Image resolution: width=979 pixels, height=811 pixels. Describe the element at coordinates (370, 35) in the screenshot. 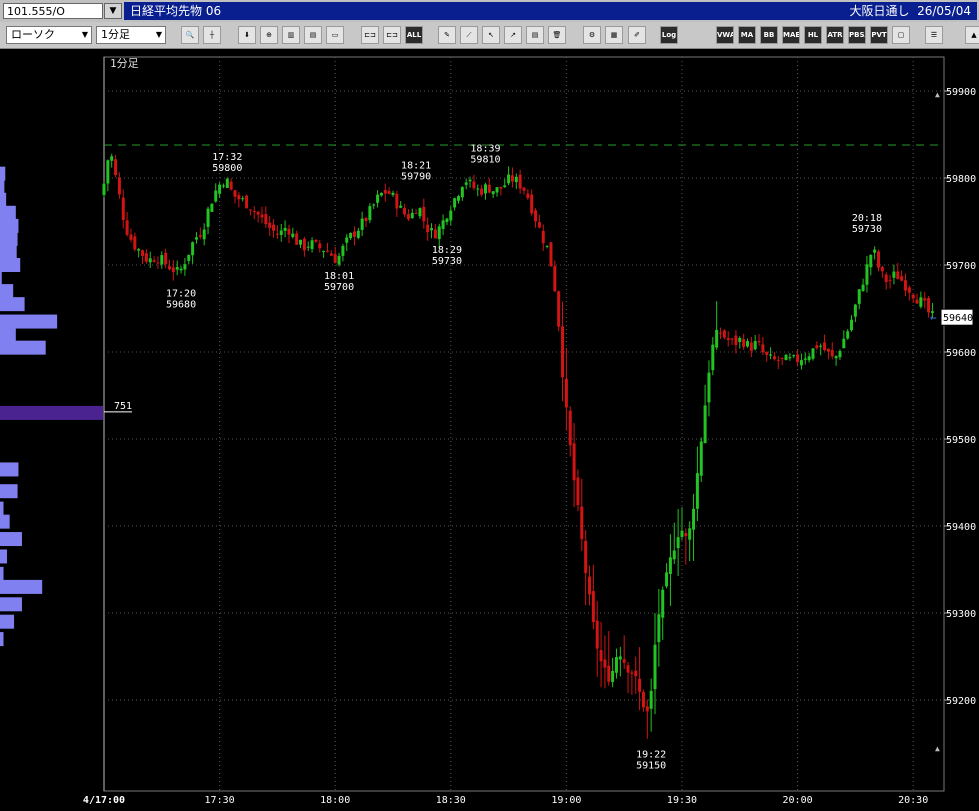

I see `candle-compare-icon: ⊏⊐` at that location.